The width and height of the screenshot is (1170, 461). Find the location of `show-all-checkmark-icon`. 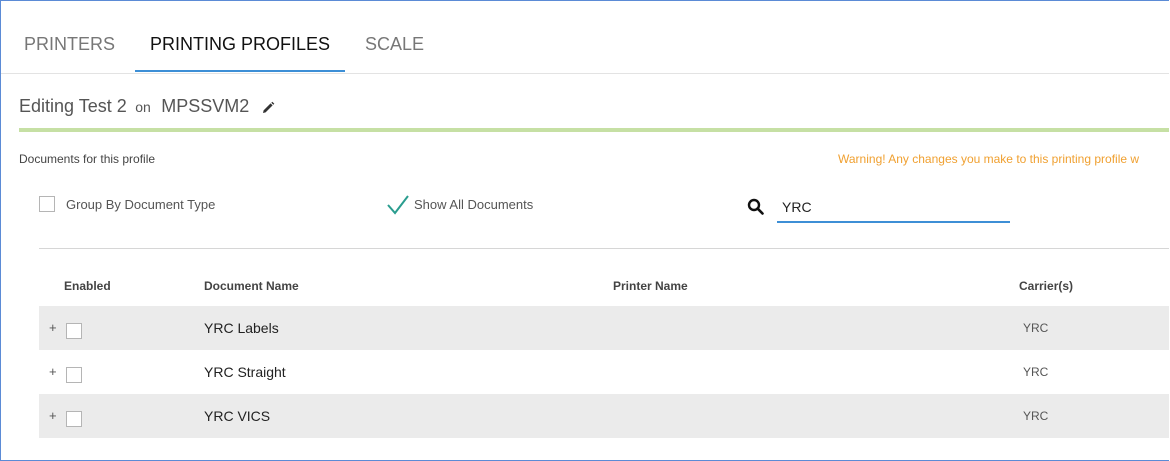

show-all-checkmark-icon is located at coordinates (398, 205).